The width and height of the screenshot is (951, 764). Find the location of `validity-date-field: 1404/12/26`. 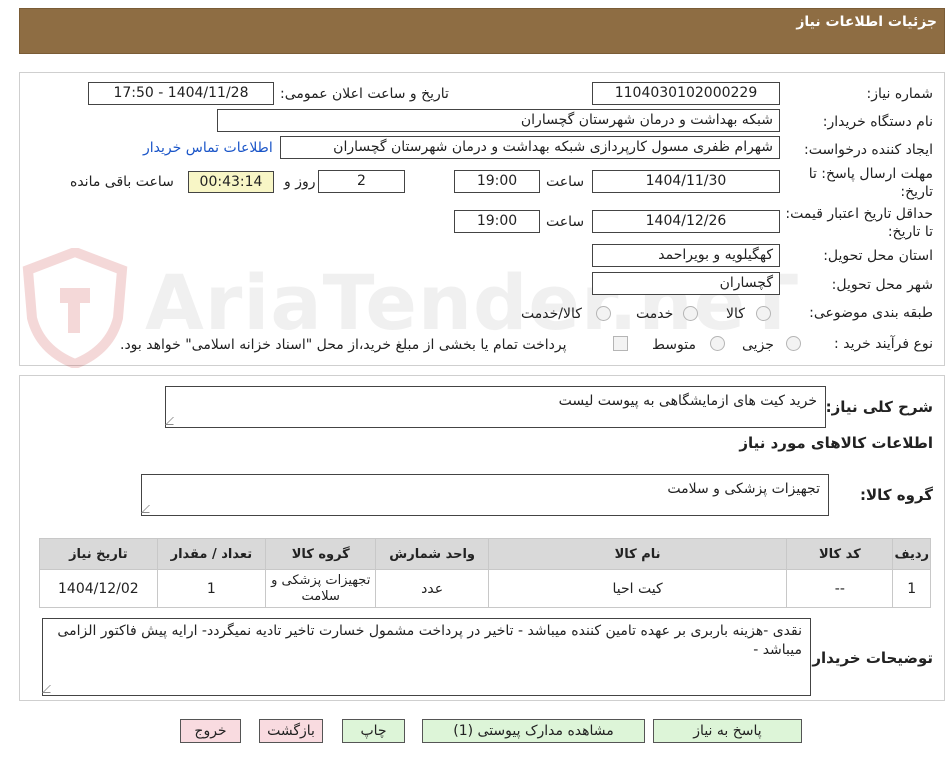

validity-date-field: 1404/12/26 is located at coordinates (686, 221).